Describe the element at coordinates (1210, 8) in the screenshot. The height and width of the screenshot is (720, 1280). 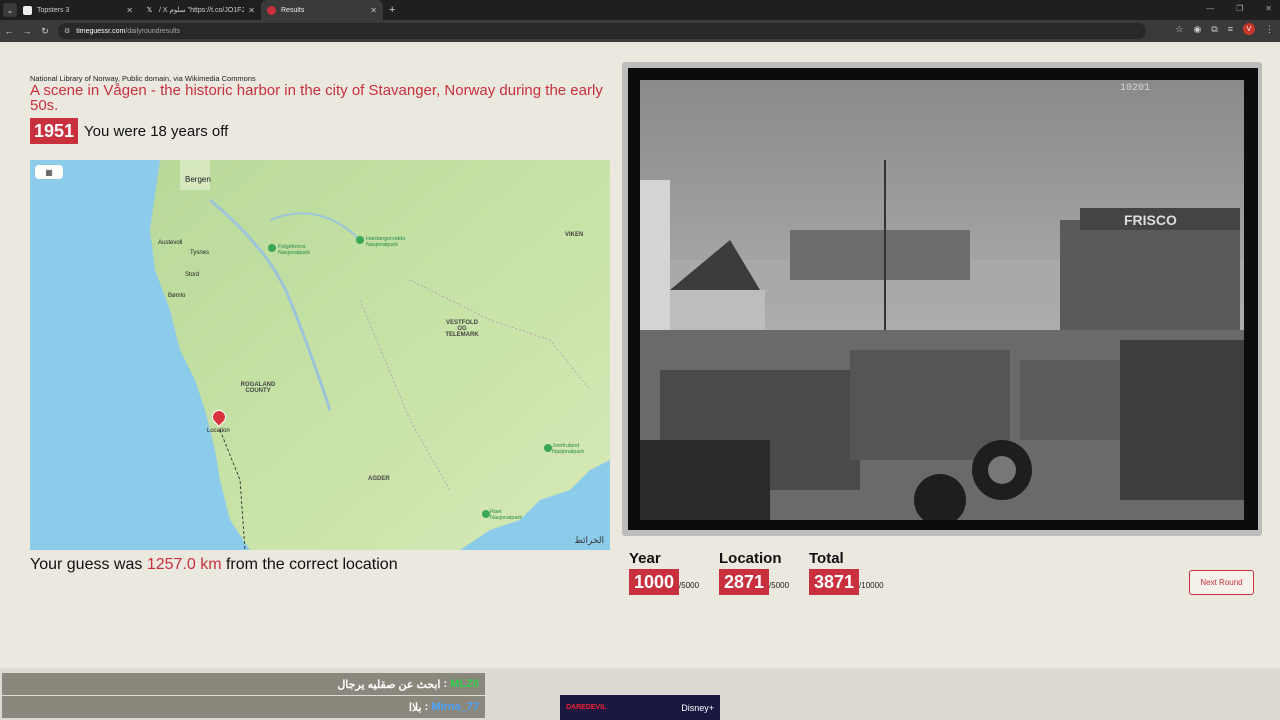
I see `minimize-icon: —` at that location.